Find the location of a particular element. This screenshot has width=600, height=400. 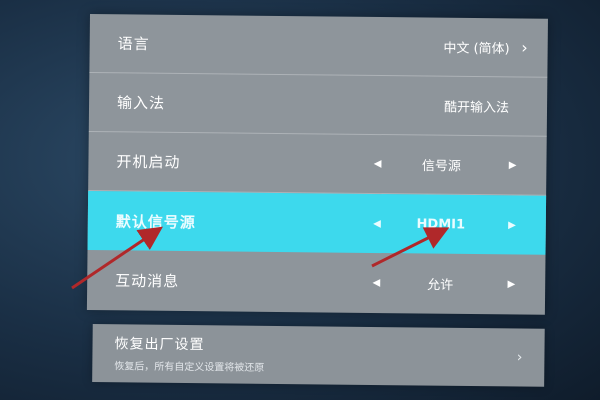

menu-item-boot-startup: 开机启动 ◀ 信号源 ▶ is located at coordinates (317, 163).